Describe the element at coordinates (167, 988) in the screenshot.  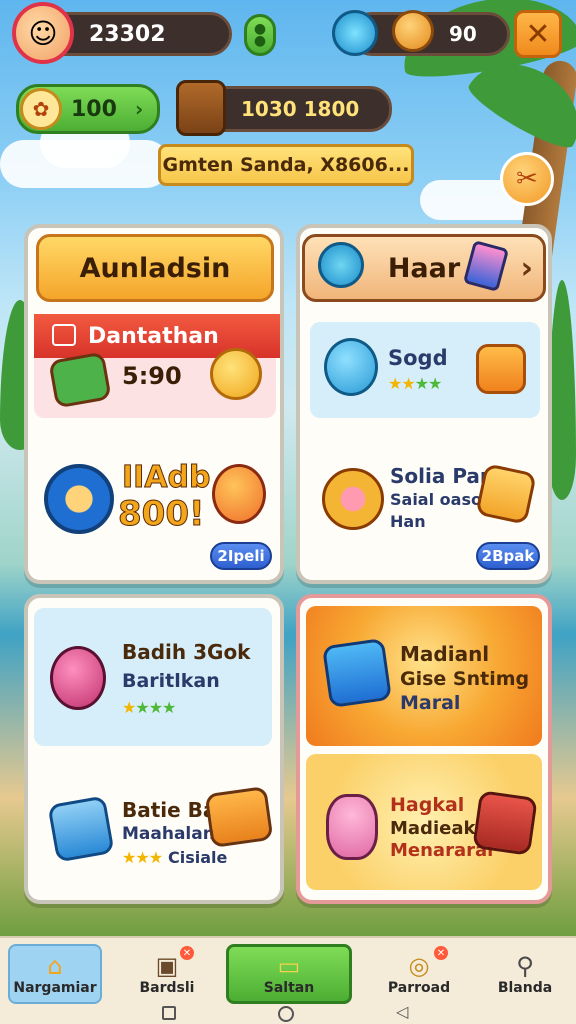
I see `nav-label: Bardsli` at that location.